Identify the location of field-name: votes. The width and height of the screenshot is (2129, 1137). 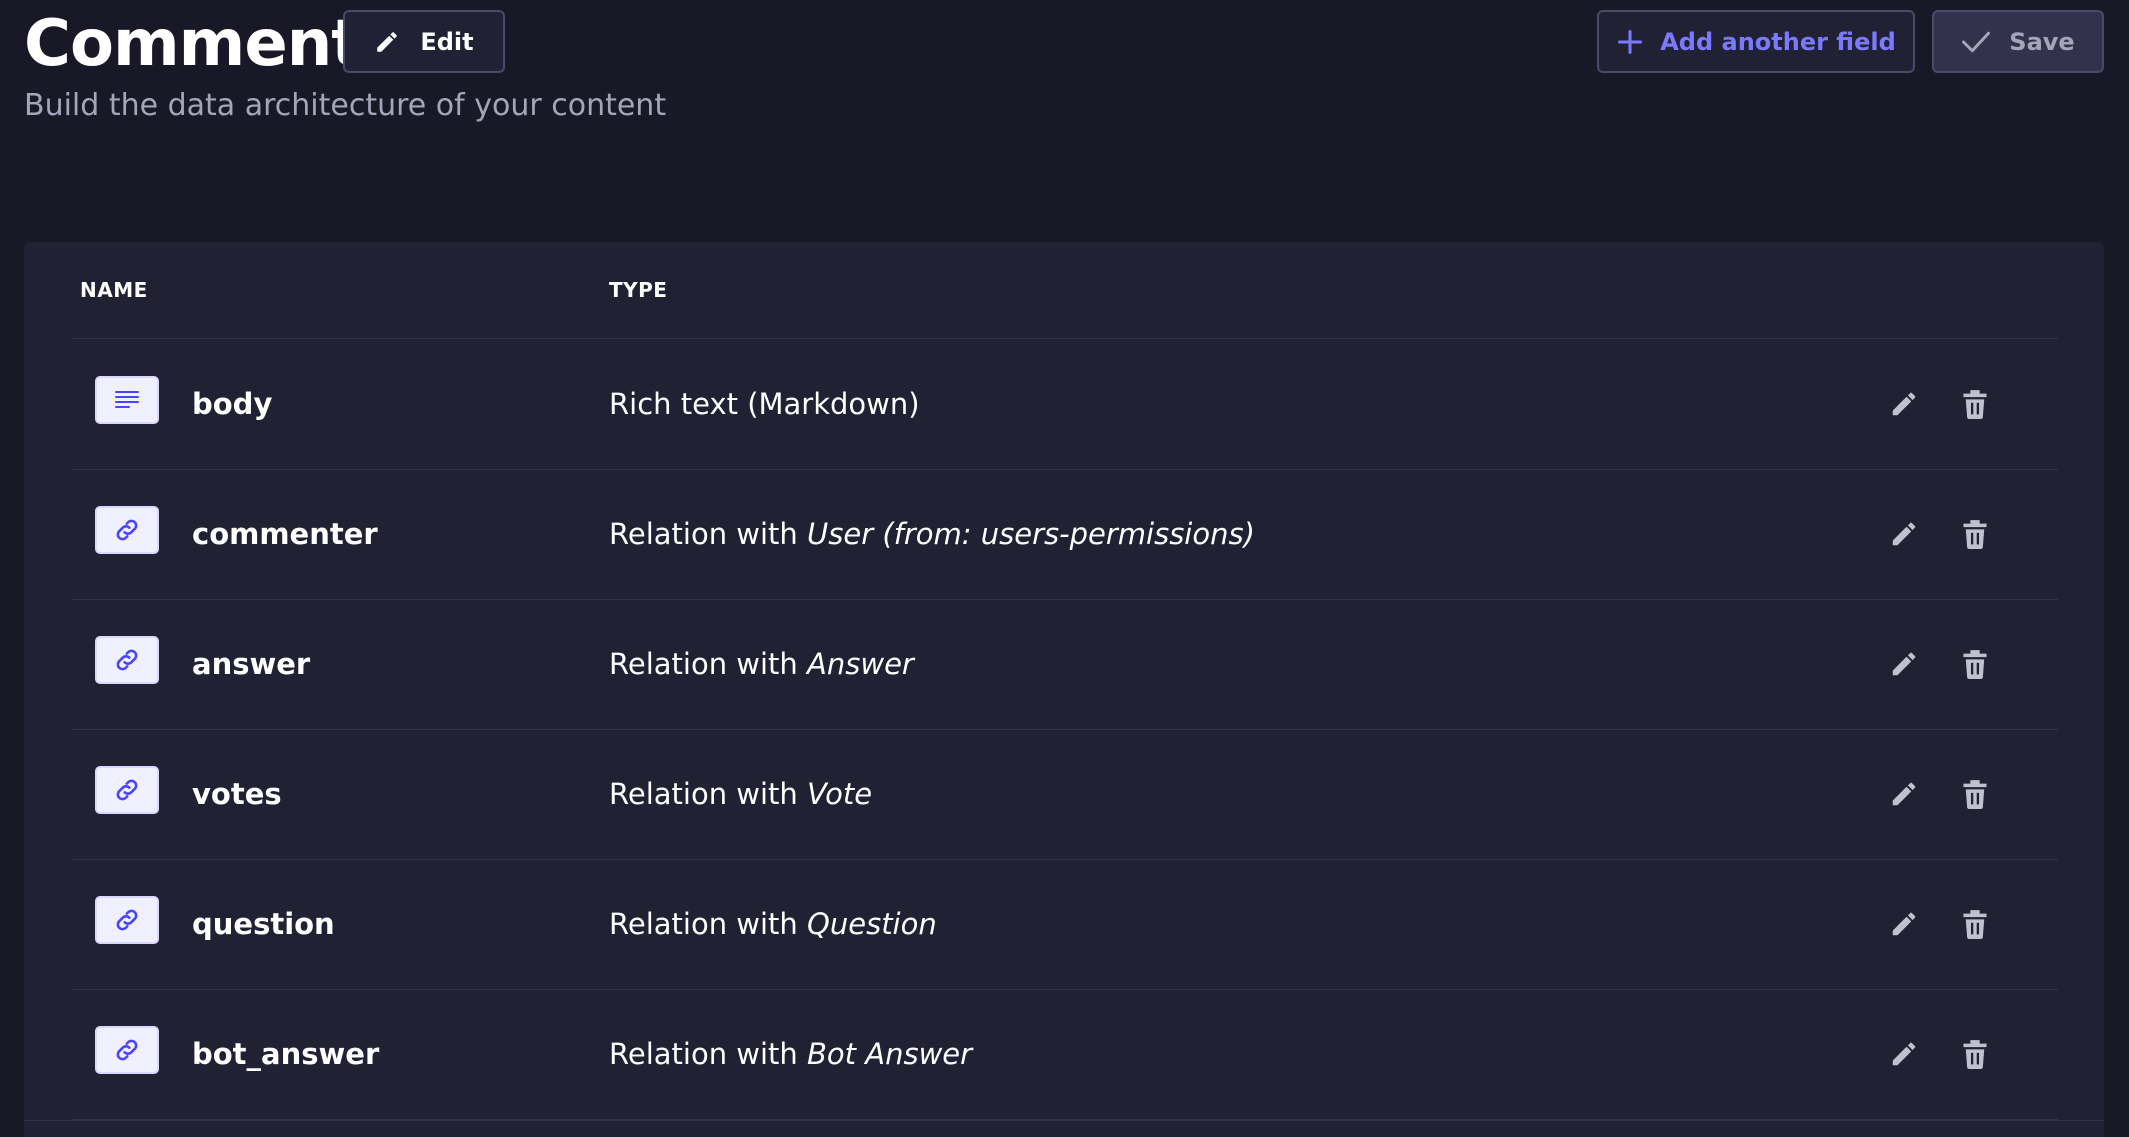
(237, 794).